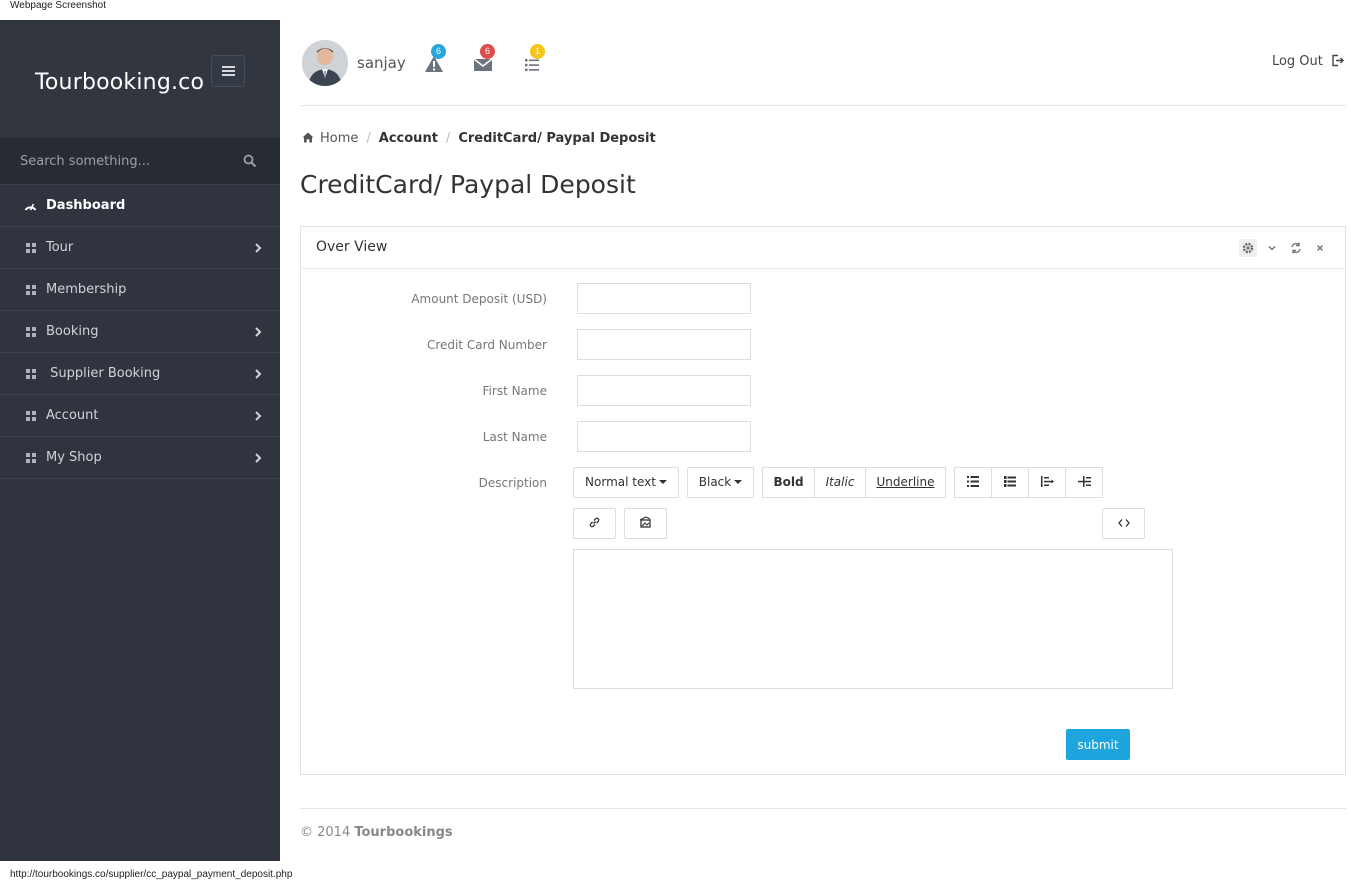 The width and height of the screenshot is (1351, 881). I want to click on first-name-input, so click(664, 390).